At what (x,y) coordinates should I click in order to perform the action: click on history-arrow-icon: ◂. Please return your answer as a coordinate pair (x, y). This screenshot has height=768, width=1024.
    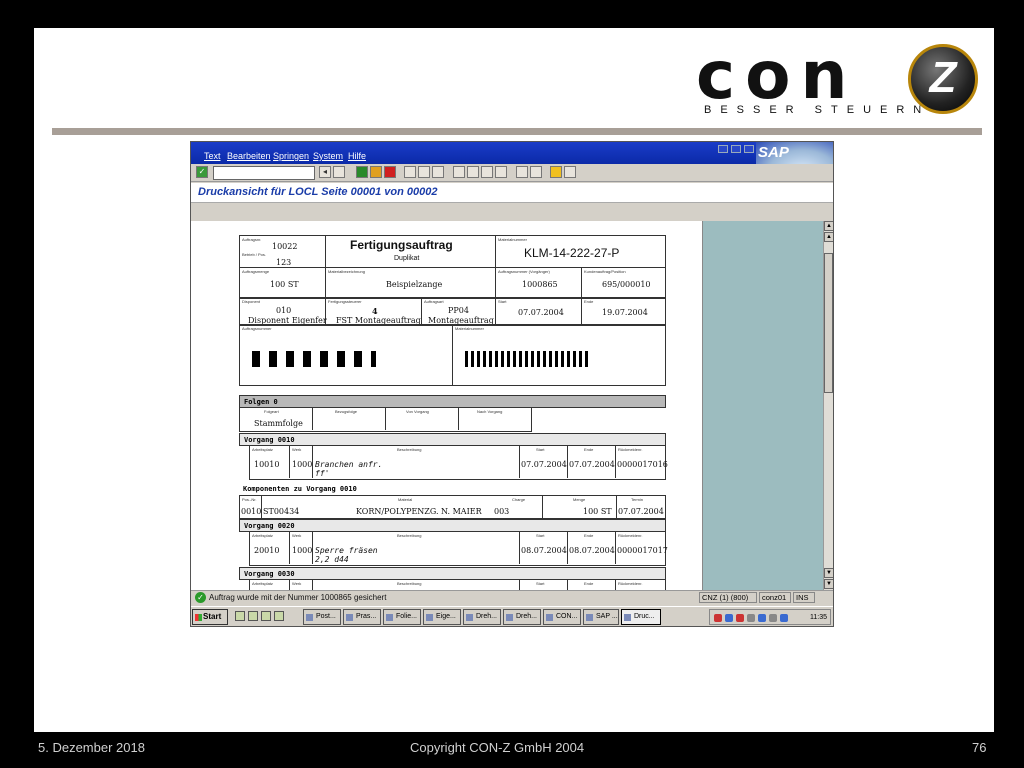
    Looking at the image, I should click on (325, 172).